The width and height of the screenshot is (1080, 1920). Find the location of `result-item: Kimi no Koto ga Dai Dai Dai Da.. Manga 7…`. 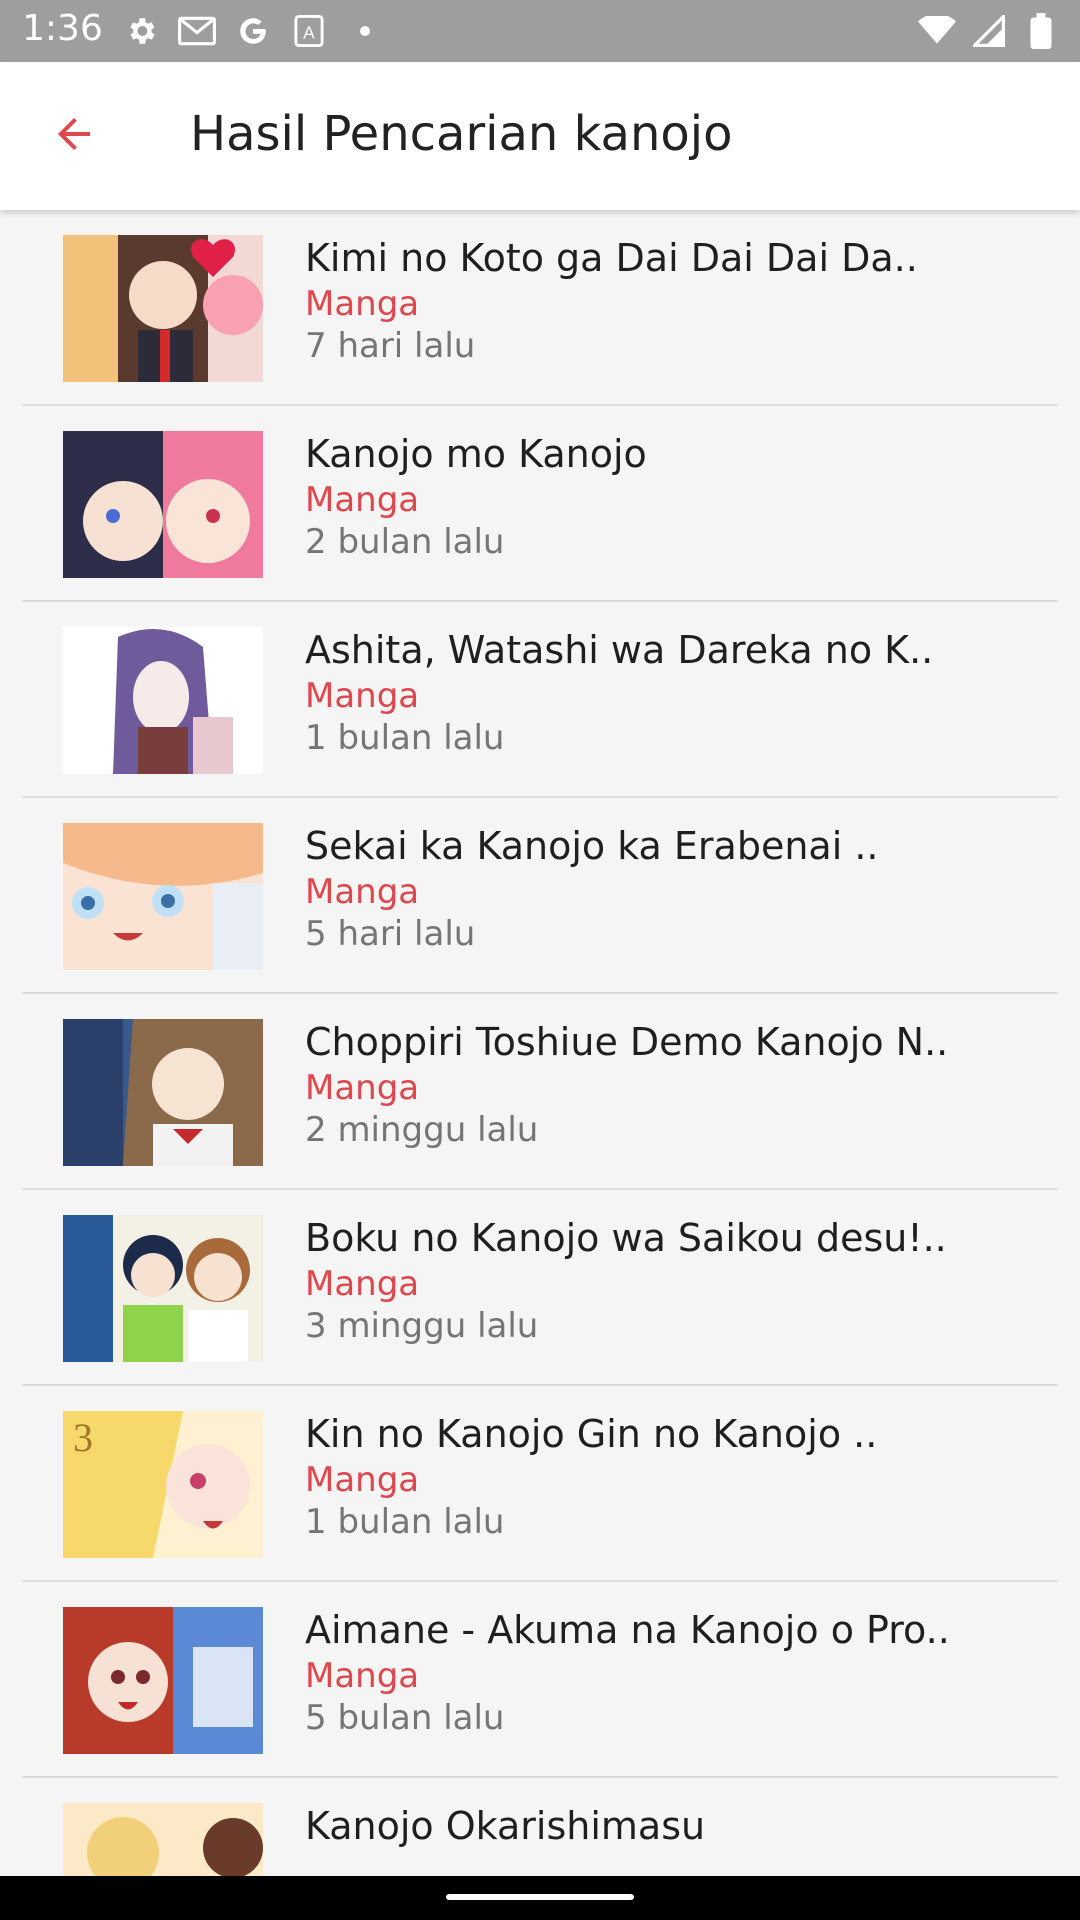

result-item: Kimi no Koto ga Dai Dai Dai Da.. Manga 7… is located at coordinates (540, 308).